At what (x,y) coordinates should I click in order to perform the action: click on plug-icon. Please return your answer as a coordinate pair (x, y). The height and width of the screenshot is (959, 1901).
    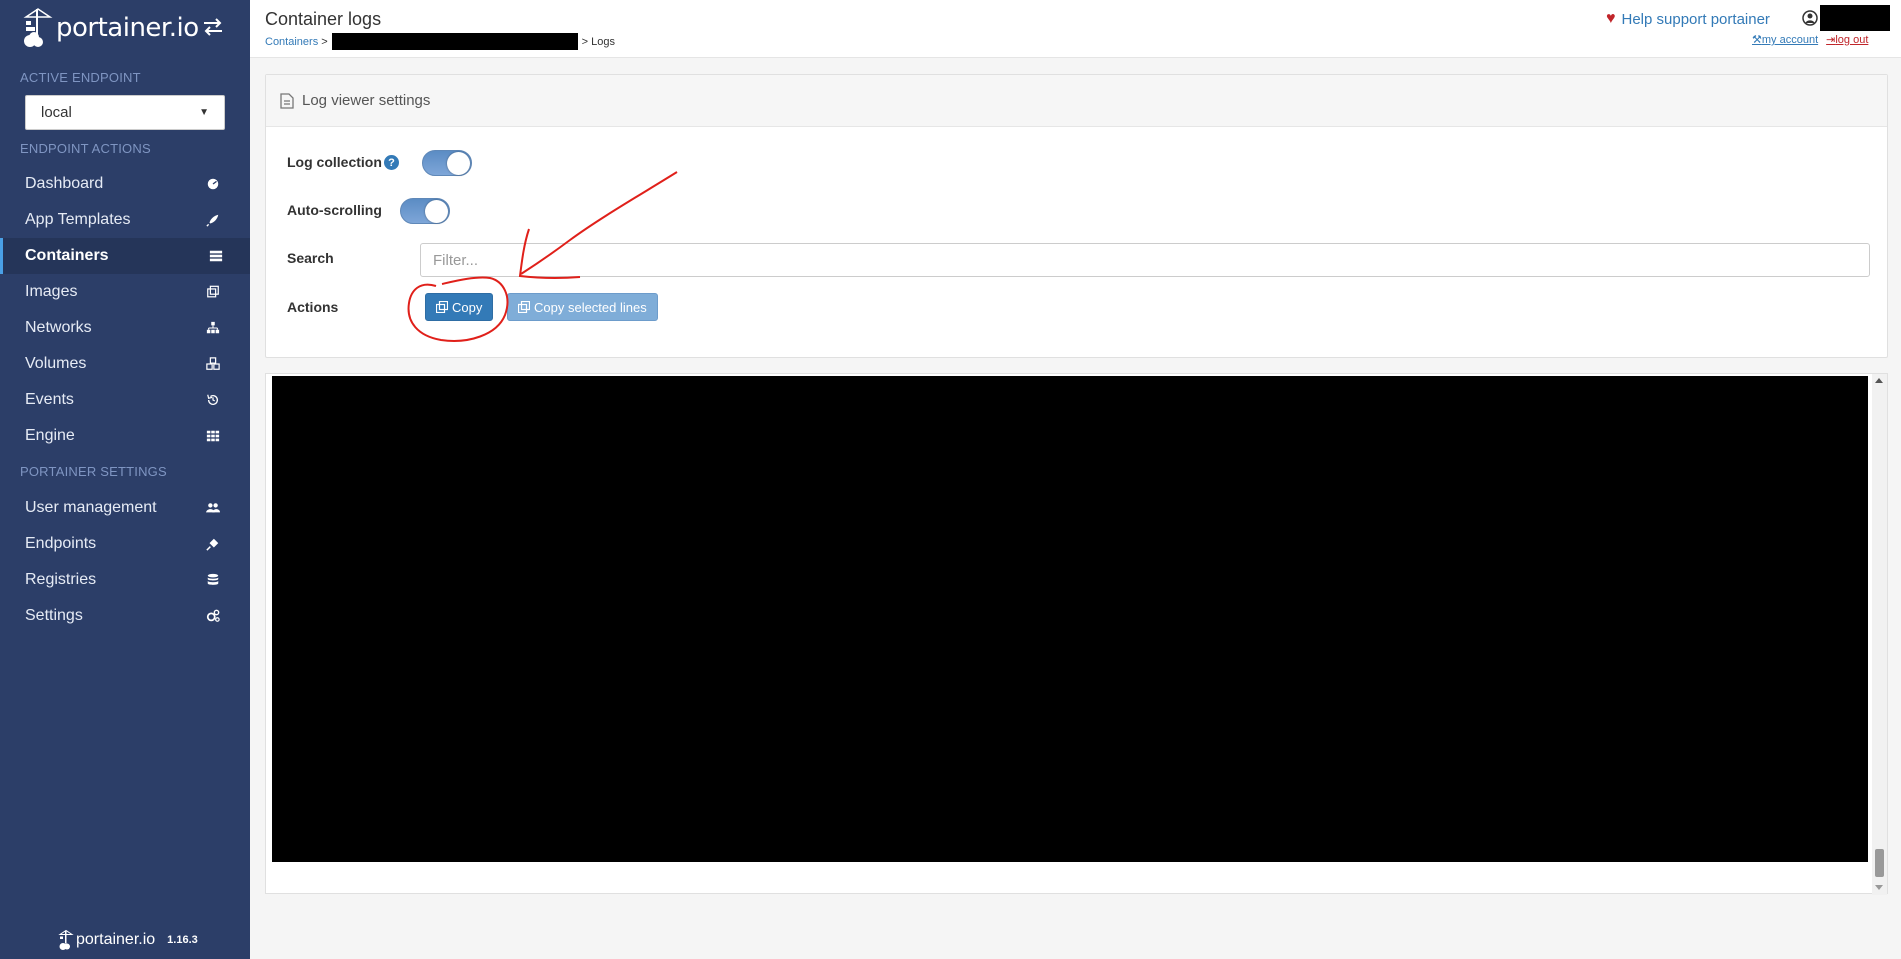
    Looking at the image, I should click on (212, 544).